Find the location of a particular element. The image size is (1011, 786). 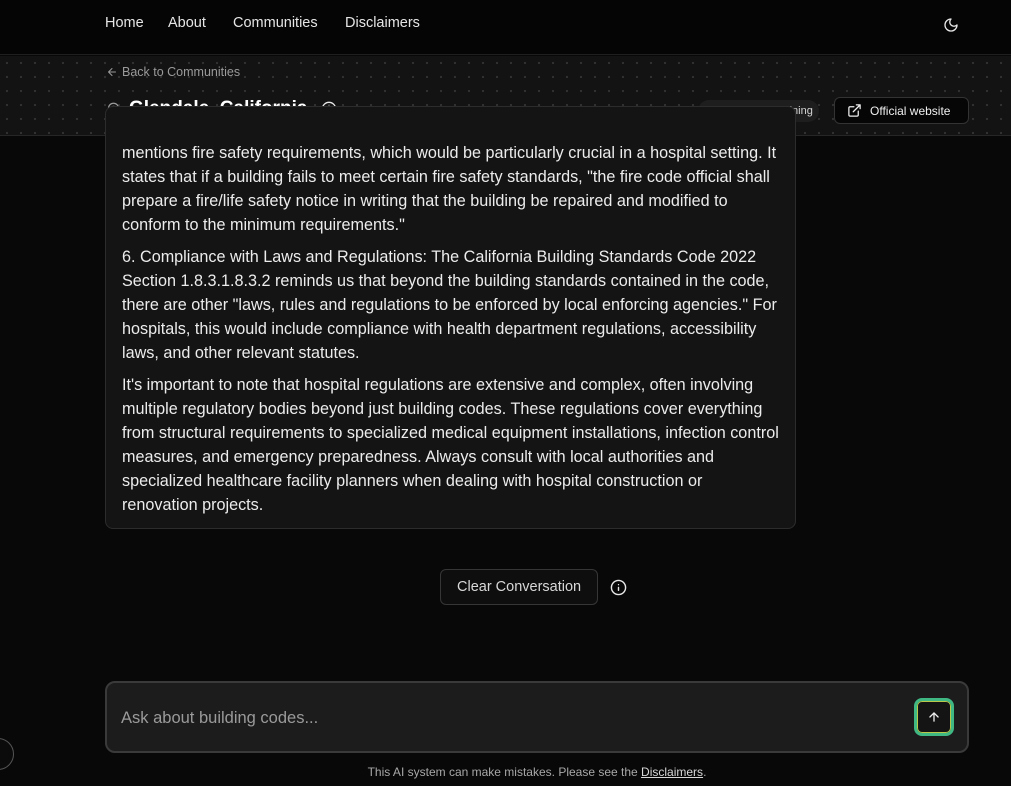

back-link-label: Back to Communities is located at coordinates (181, 72).